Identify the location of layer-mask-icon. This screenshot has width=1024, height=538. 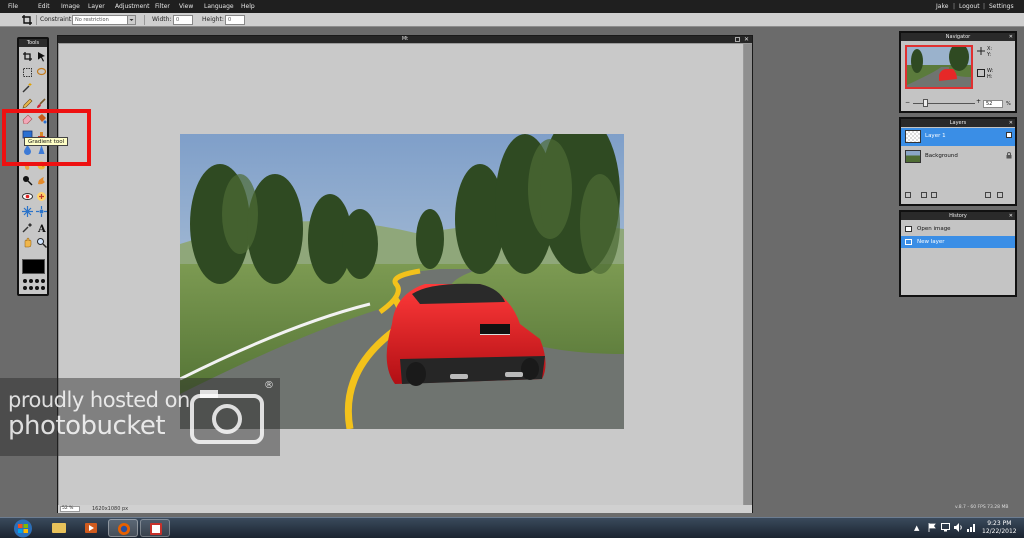
(924, 195).